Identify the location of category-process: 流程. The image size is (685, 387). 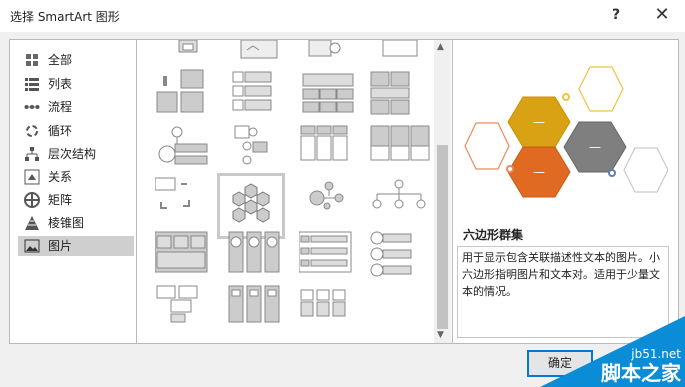
(76, 107).